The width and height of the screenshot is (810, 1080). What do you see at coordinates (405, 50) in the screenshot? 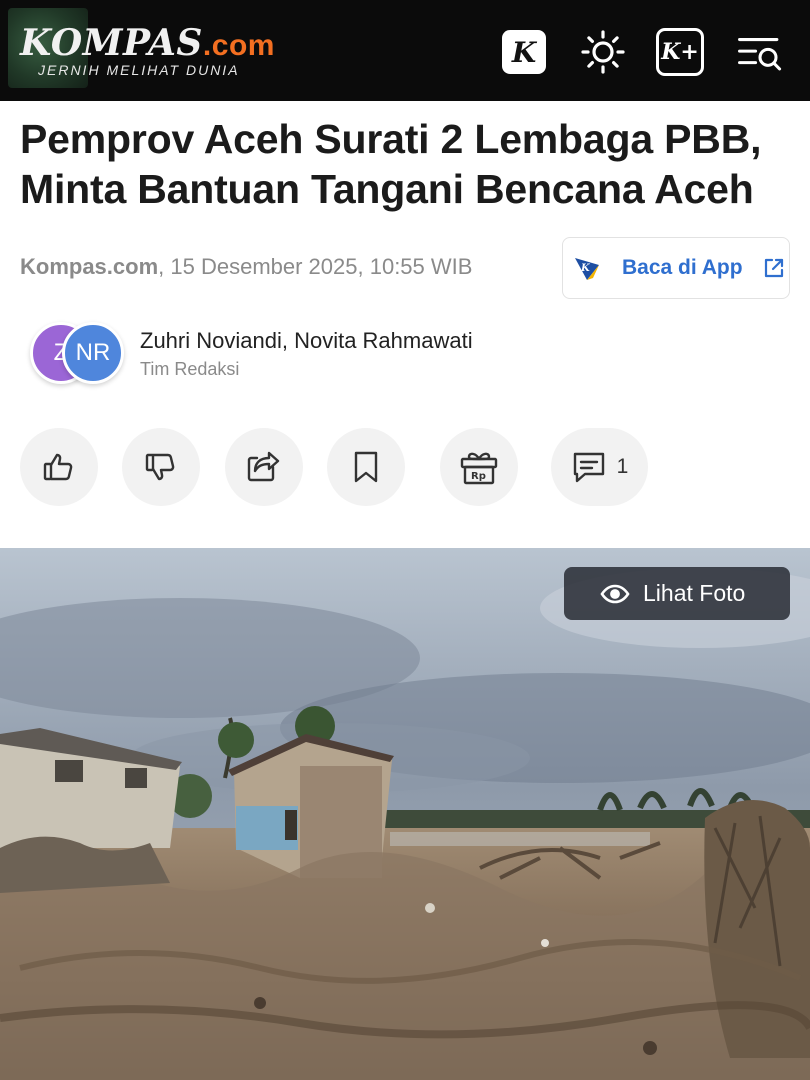
I see `header-bar: KOMPAS.com JERNIH MELIHAT DUNIA K K+` at bounding box center [405, 50].